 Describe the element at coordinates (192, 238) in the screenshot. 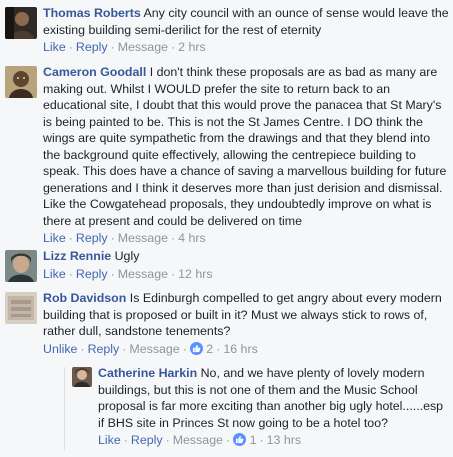

I see `timestamp: 4 hrs` at that location.